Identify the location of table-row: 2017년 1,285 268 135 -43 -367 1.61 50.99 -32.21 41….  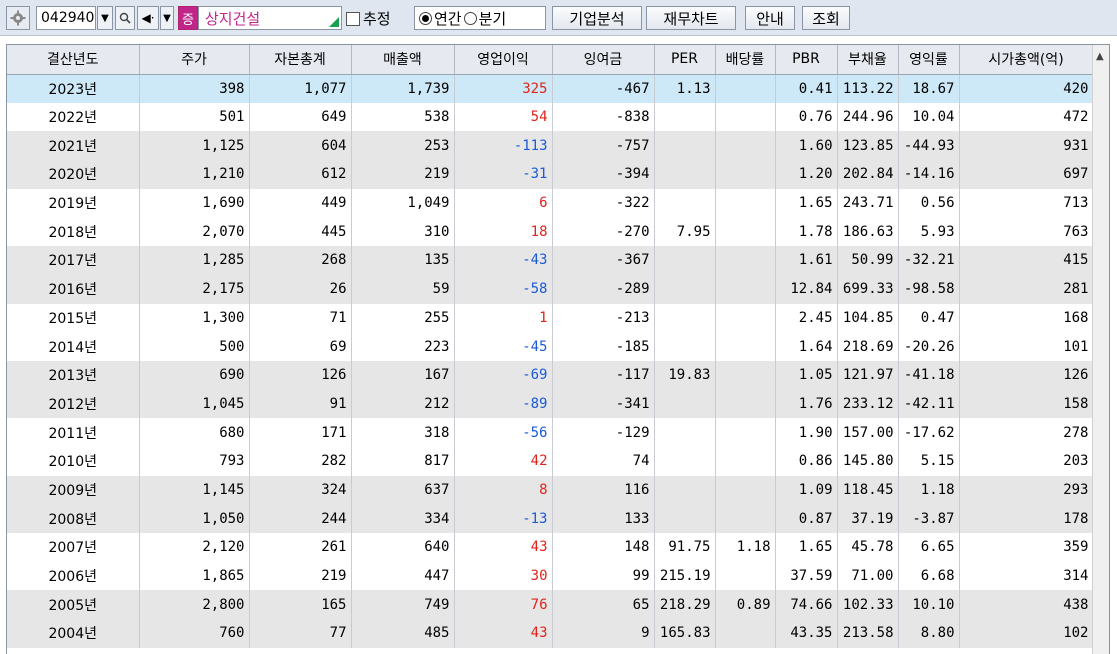
(550, 260).